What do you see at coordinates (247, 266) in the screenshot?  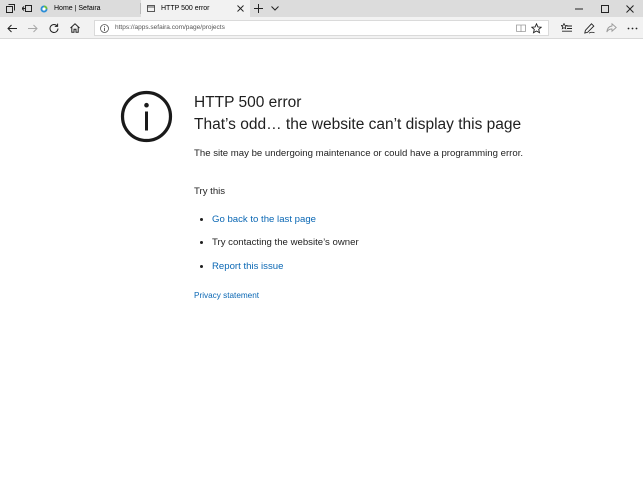 I see `report-issue-link: Report this issue` at bounding box center [247, 266].